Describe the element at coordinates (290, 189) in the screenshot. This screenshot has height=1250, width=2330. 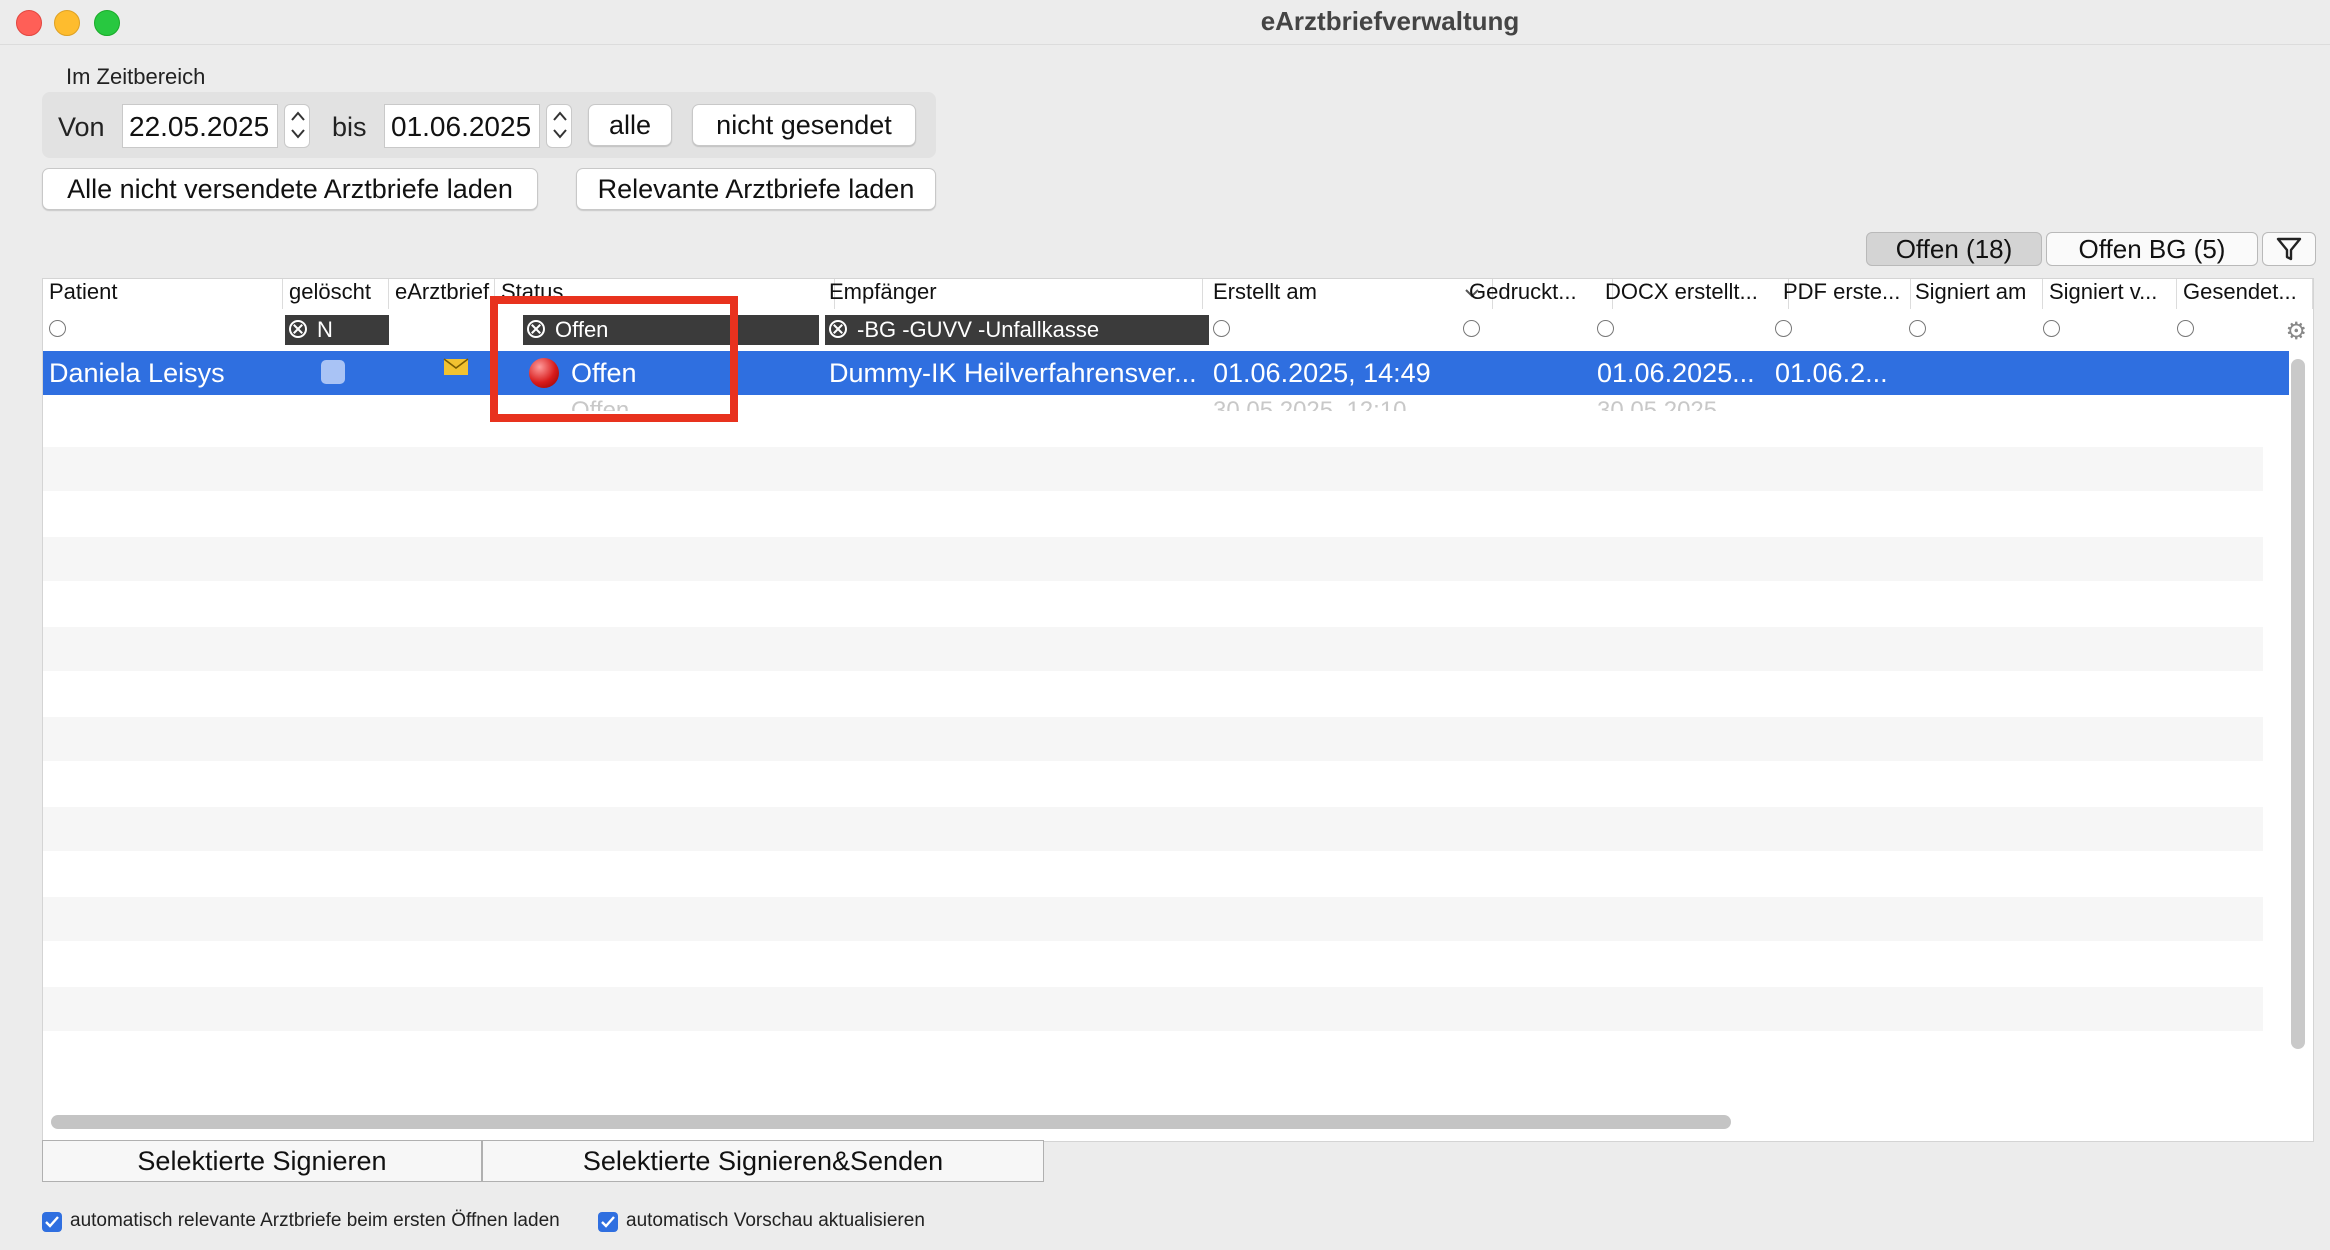
I see `load-unsent-button: Alle nicht versendete Arztbriefe laden` at that location.